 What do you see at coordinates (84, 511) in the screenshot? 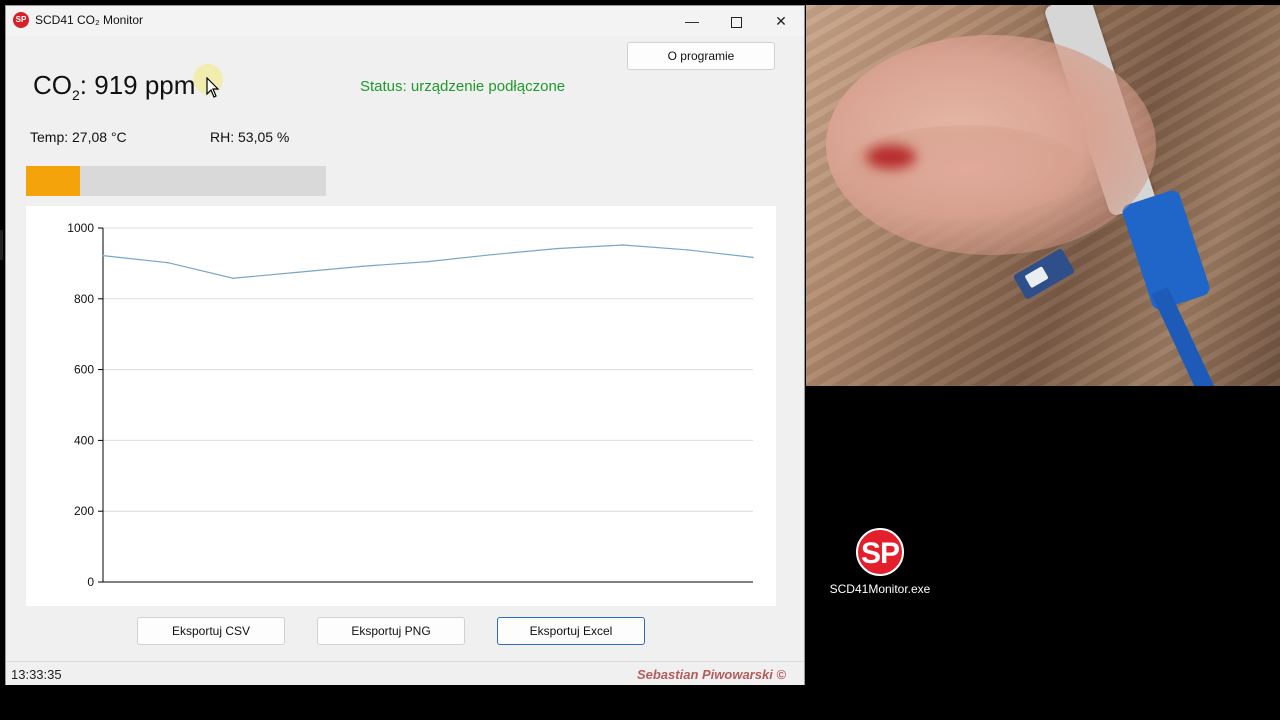
I see `y-tick-label: 200` at bounding box center [84, 511].